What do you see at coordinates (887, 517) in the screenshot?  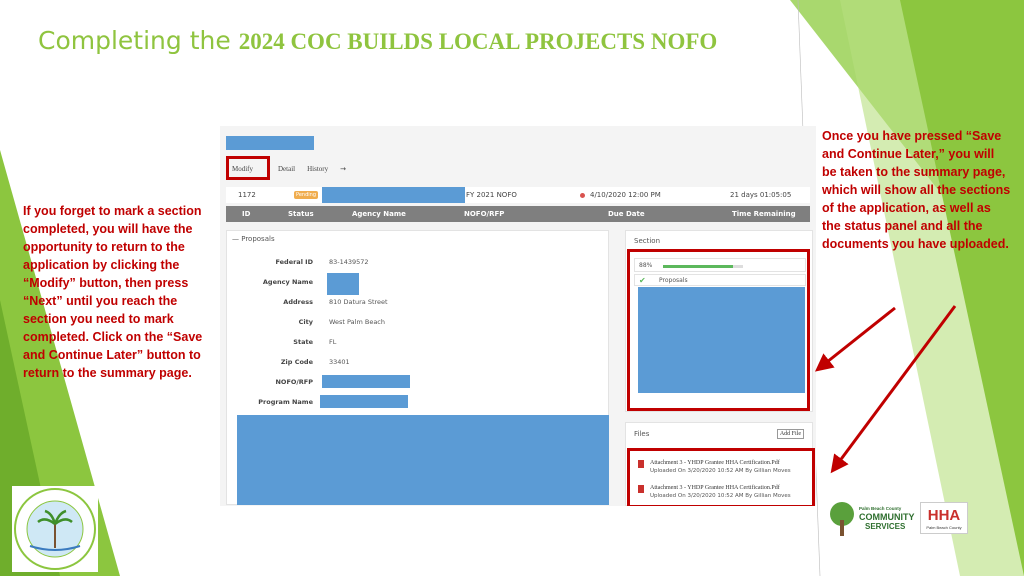 I see `pbc-line2: COMMUNITY` at bounding box center [887, 517].